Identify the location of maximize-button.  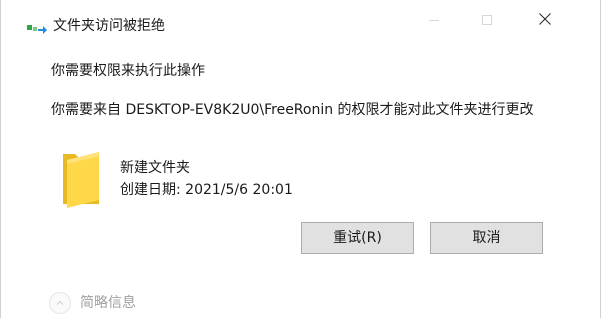
(487, 20).